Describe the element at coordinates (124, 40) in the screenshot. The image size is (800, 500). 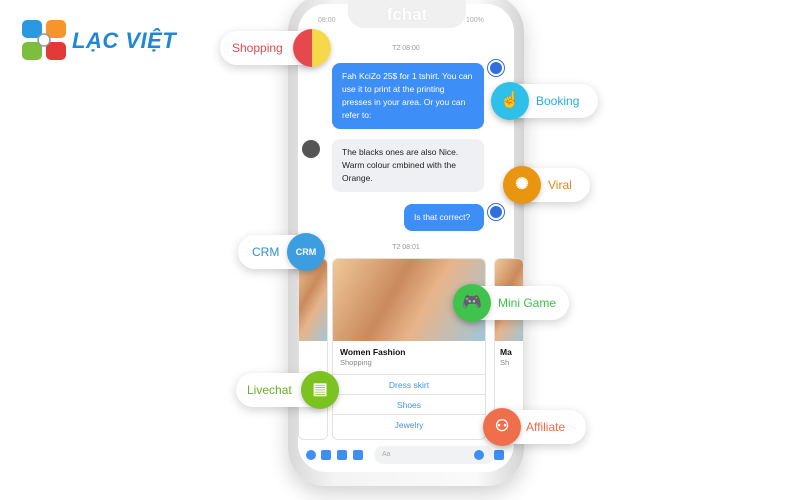
I see `brand-name: LẠC VIỆT` at that location.